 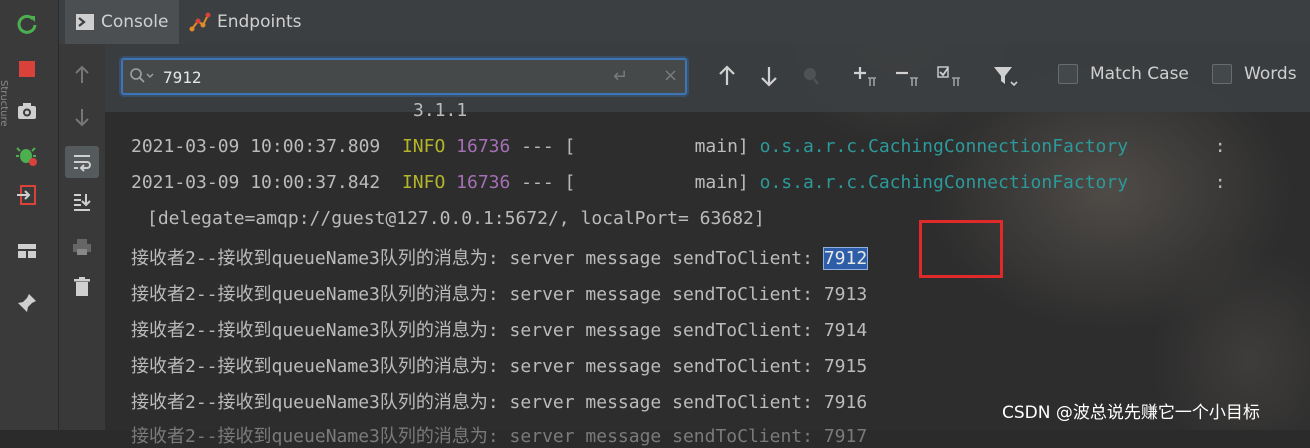 What do you see at coordinates (259, 22) in the screenshot?
I see `tab-endpoints-label: Endpoints` at bounding box center [259, 22].